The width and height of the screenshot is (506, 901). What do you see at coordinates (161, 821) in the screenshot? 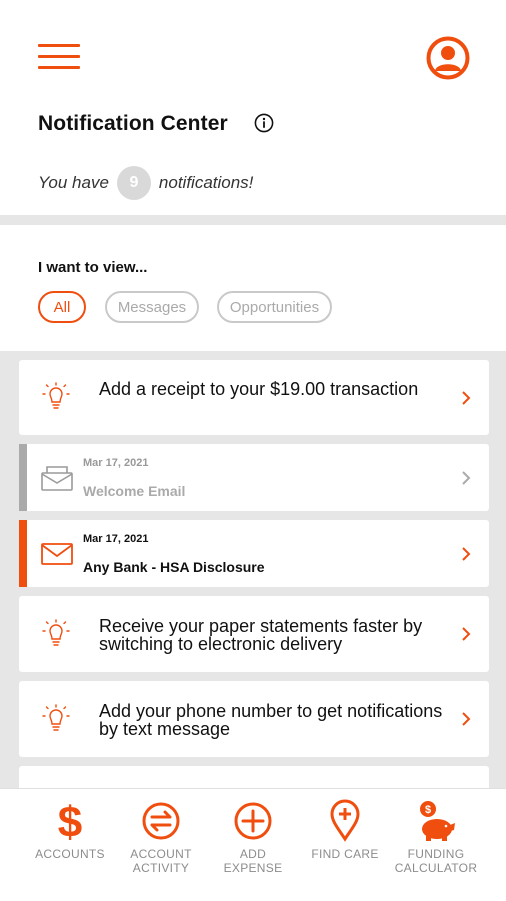
I see `transfer-arrows-icon` at bounding box center [161, 821].